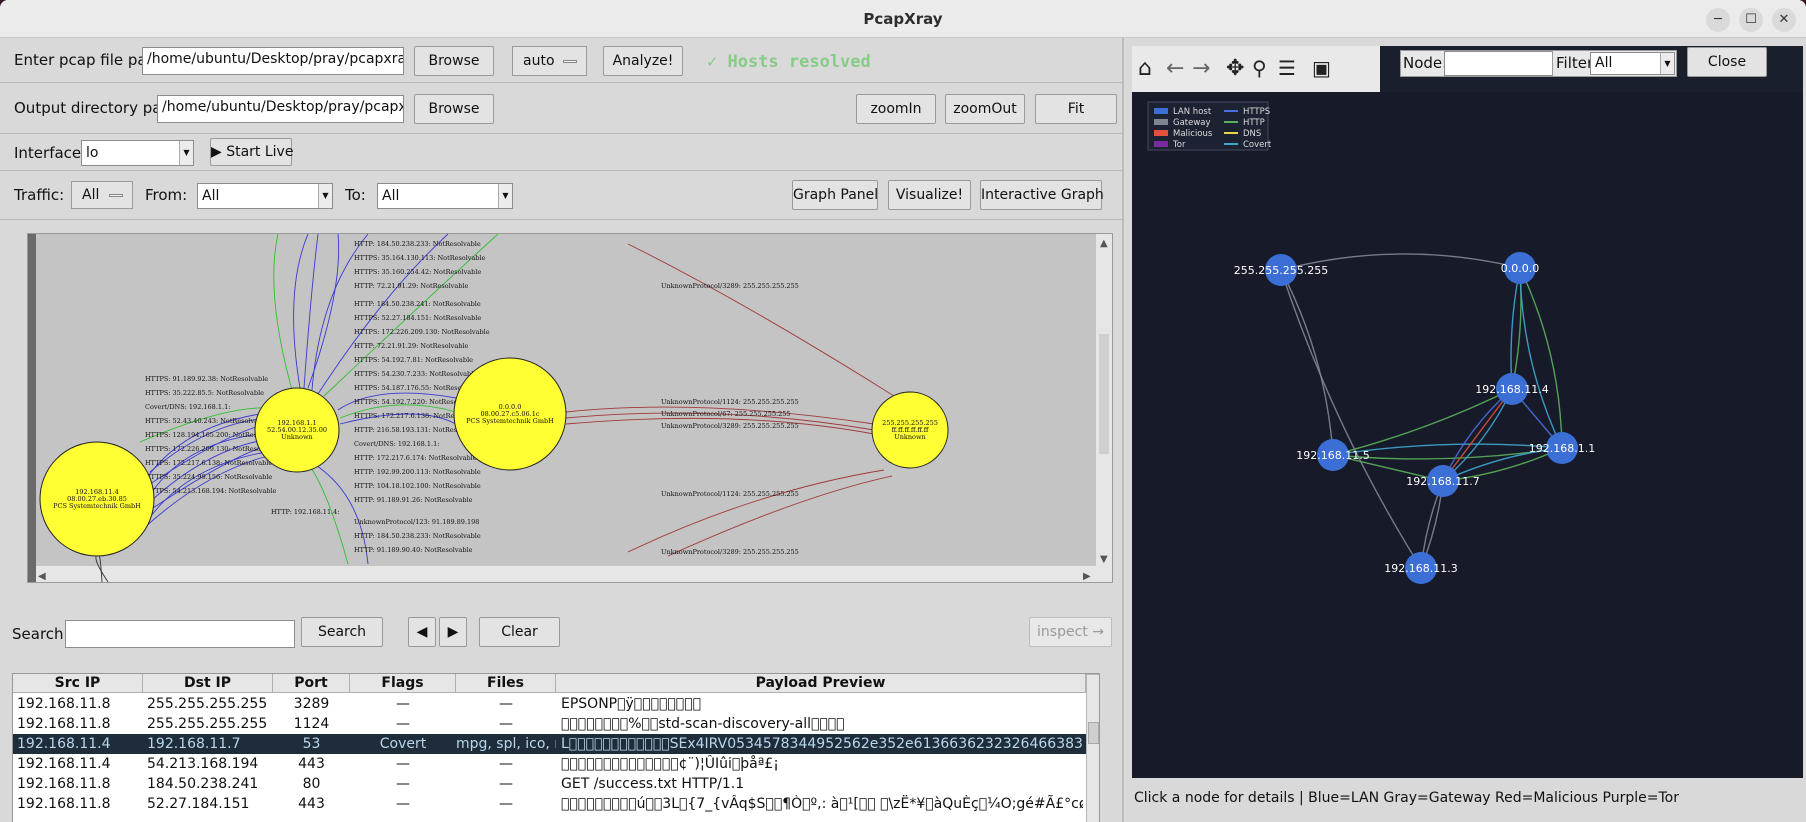  Describe the element at coordinates (420, 258) in the screenshot. I see `edge-label: HTTPS: 35.164.130.113: NotResolvable` at that location.